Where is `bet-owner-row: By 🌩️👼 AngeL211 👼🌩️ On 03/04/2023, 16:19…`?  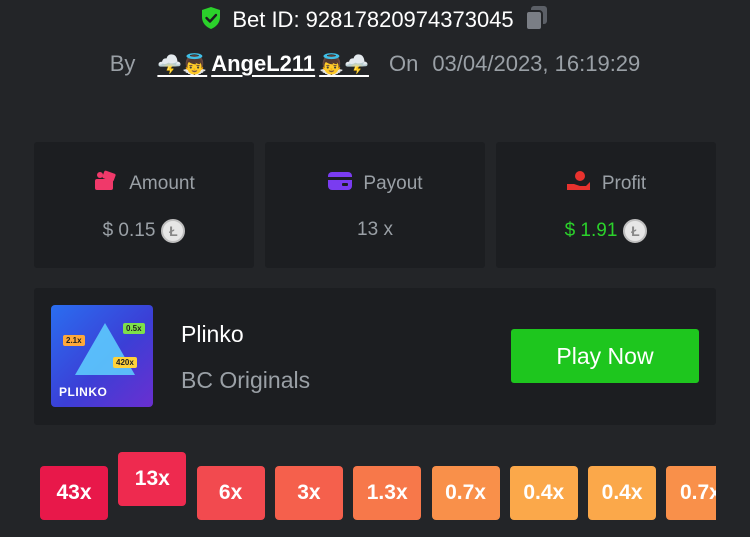 bet-owner-row: By 🌩️👼 AngeL211 👼🌩️ On 03/04/2023, 16:19… is located at coordinates (375, 64).